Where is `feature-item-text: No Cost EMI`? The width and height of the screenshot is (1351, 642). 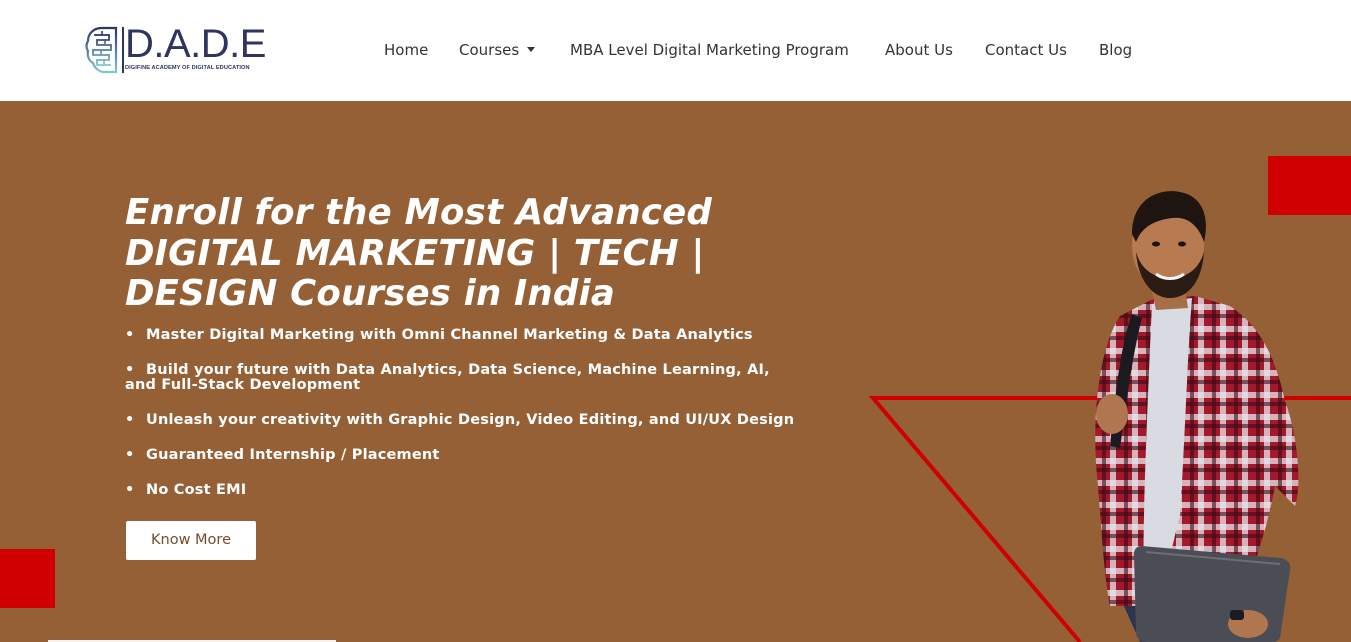
feature-item-text: No Cost EMI is located at coordinates (196, 490).